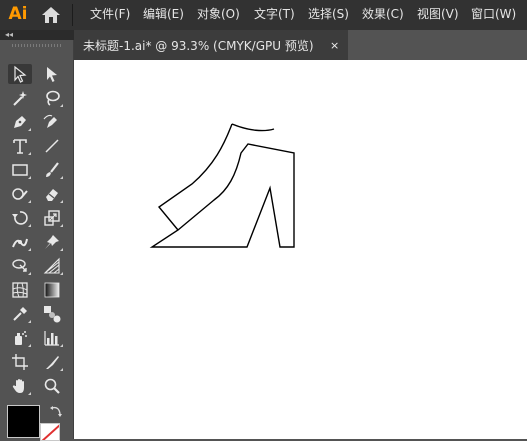  I want to click on mesh-tool, so click(20, 290).